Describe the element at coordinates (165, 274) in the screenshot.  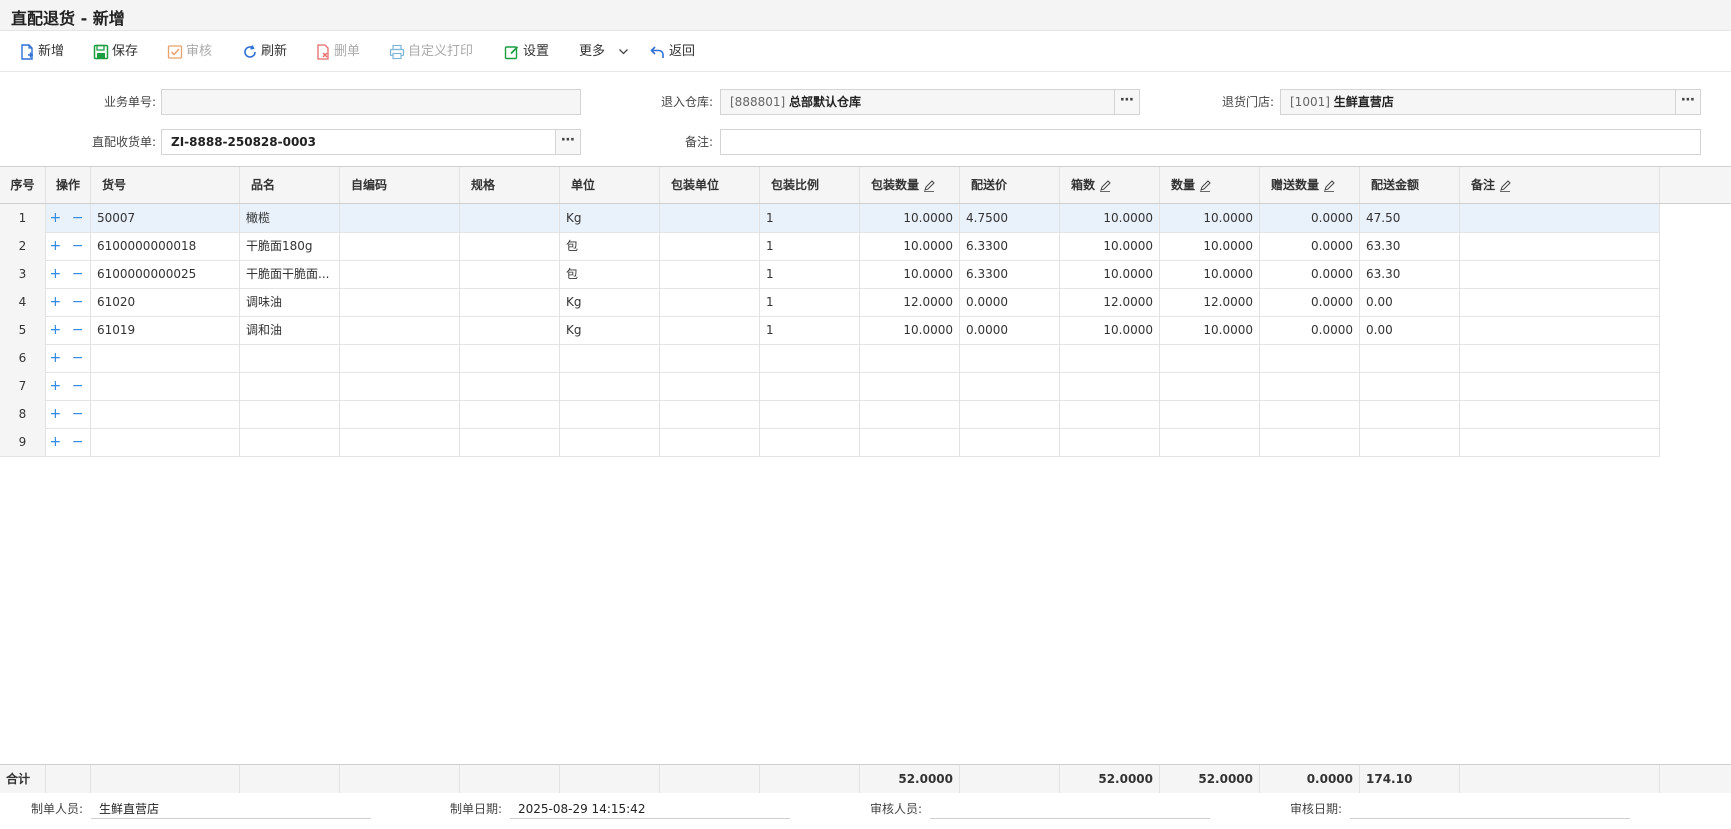
I see `cell-code: 6100000000025` at that location.